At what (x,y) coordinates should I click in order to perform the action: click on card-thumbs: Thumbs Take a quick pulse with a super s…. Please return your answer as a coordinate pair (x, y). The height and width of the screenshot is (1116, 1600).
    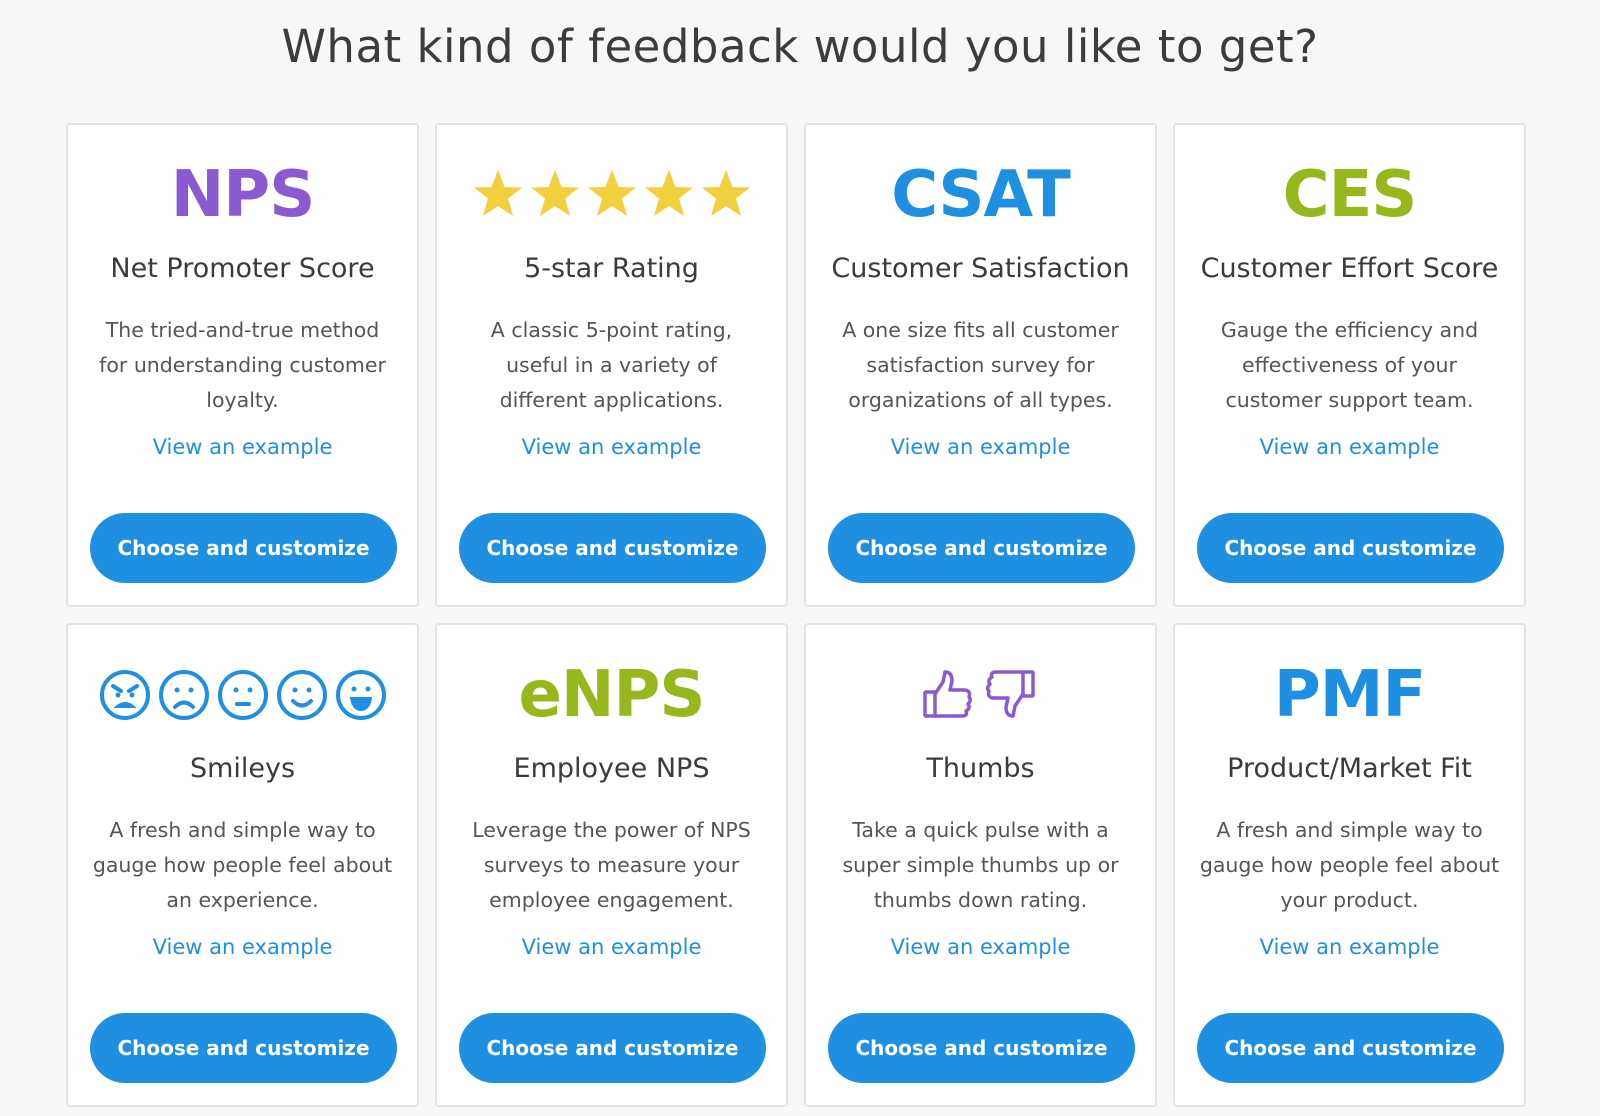
    Looking at the image, I should click on (980, 865).